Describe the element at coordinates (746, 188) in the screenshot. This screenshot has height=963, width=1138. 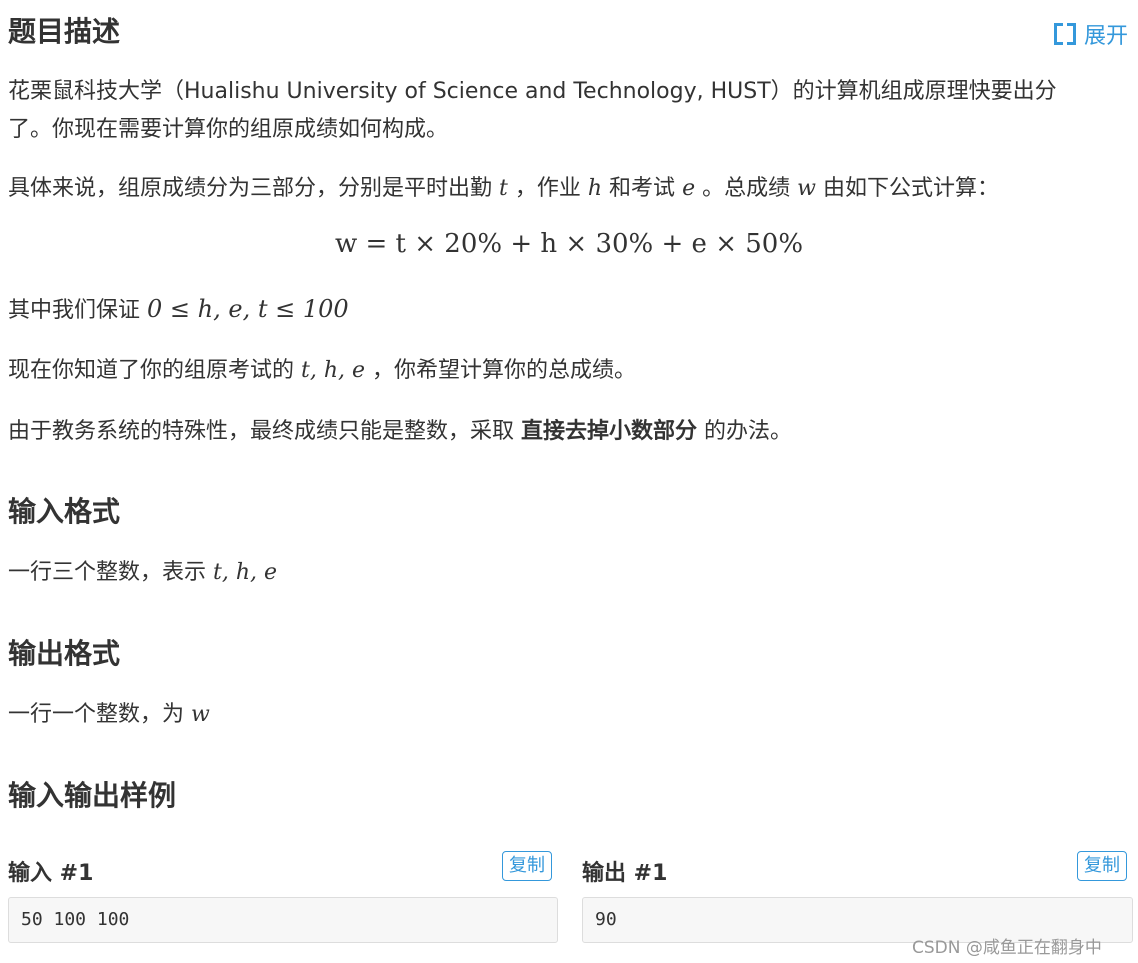
I see `para2-total: 。总成绩` at that location.